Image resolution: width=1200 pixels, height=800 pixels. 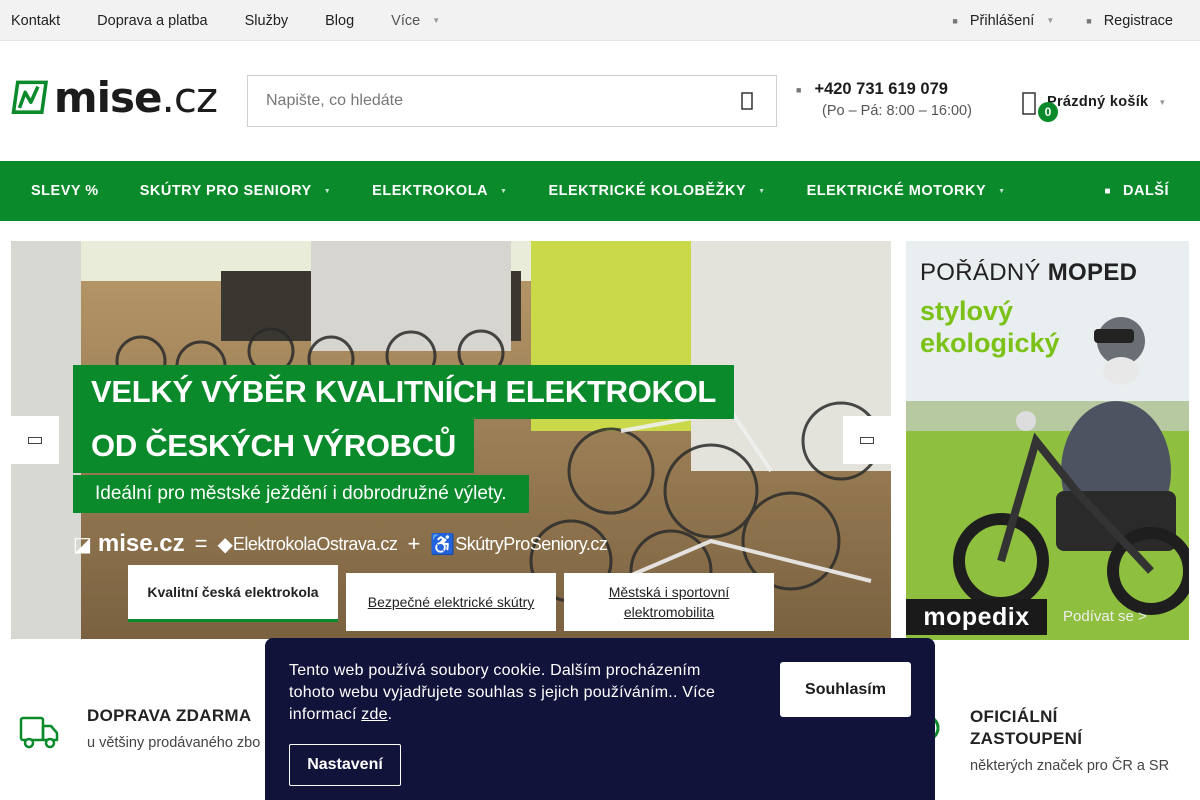 I want to click on top-link-more: Více ▼, so click(x=415, y=21).